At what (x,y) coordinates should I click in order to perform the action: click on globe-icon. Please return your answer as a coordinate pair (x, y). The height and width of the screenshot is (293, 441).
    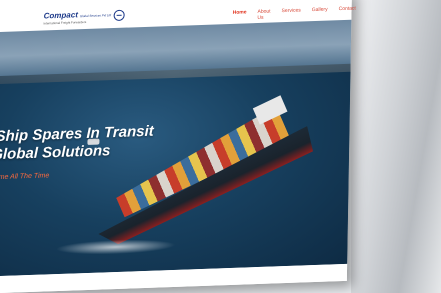
    Looking at the image, I should click on (119, 15).